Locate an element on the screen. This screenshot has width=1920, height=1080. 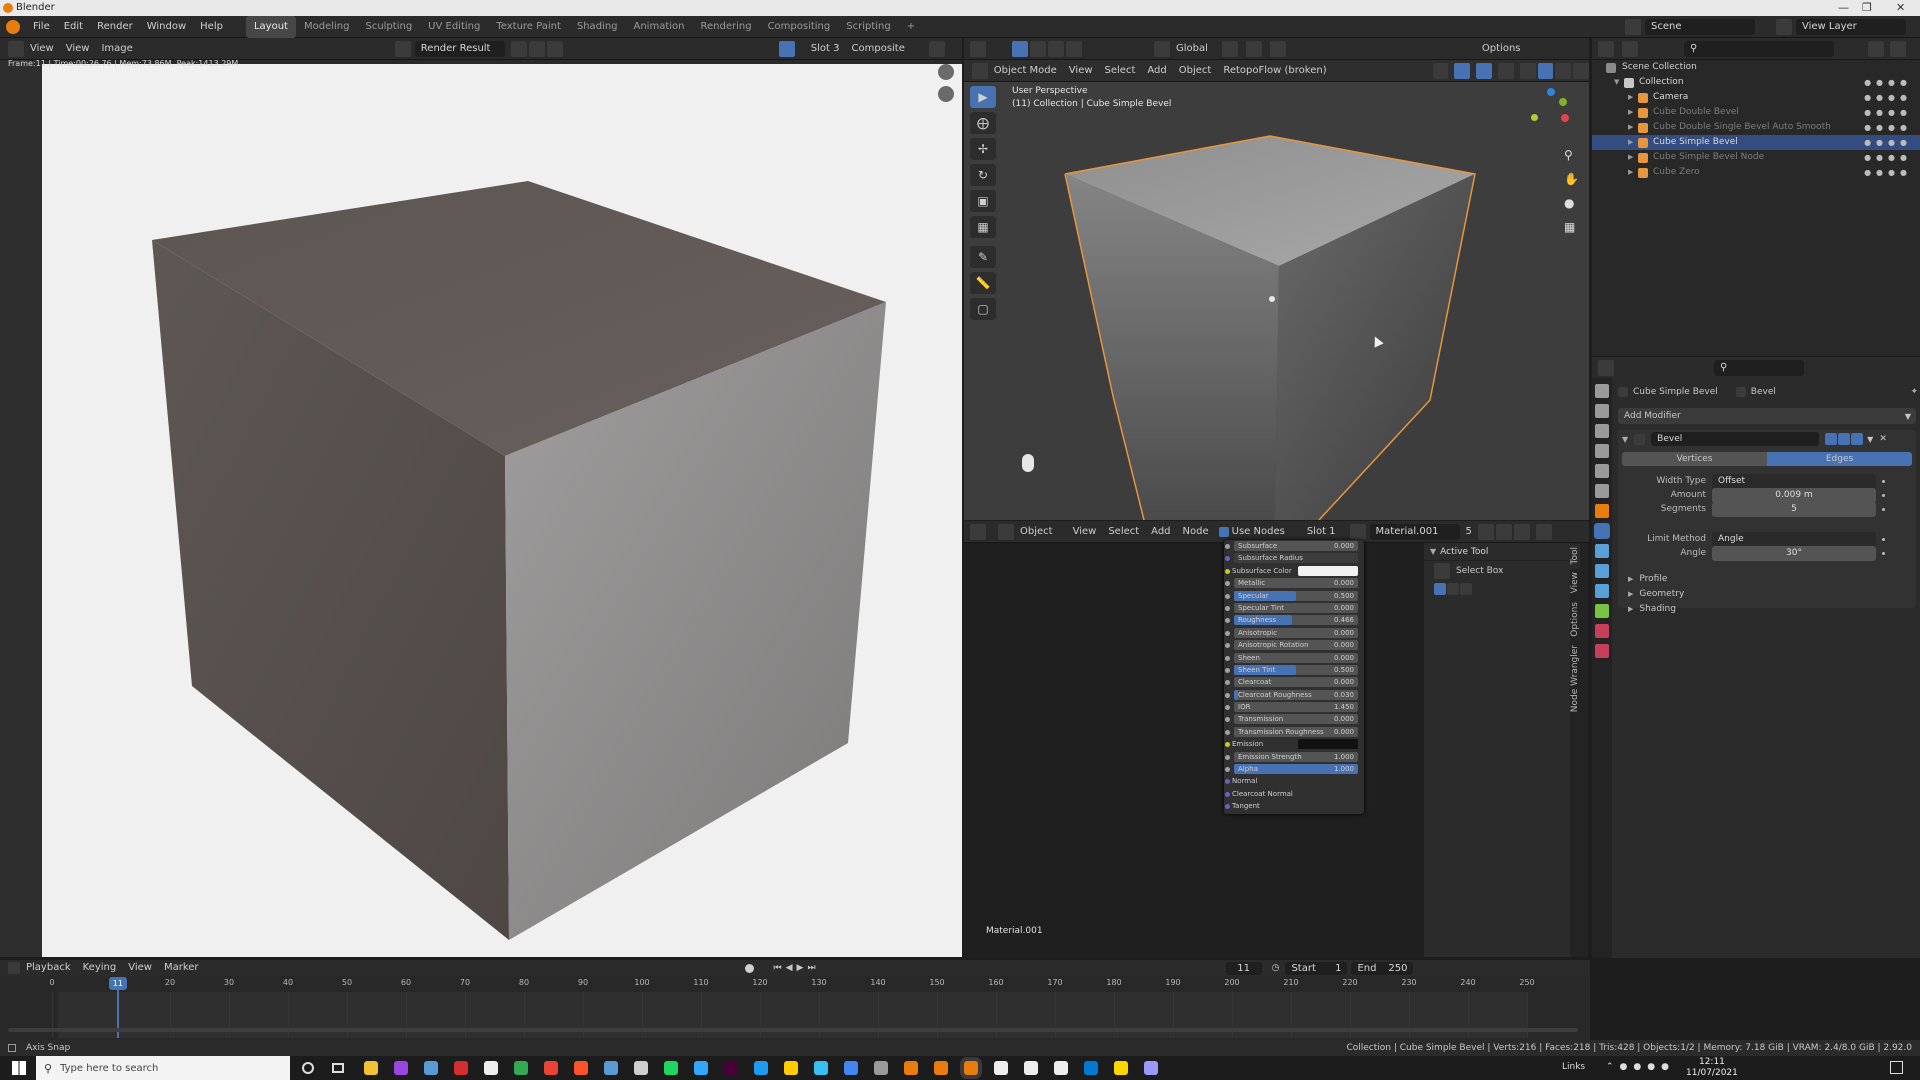
proportional-edit-icon is located at coordinates (1277, 48).